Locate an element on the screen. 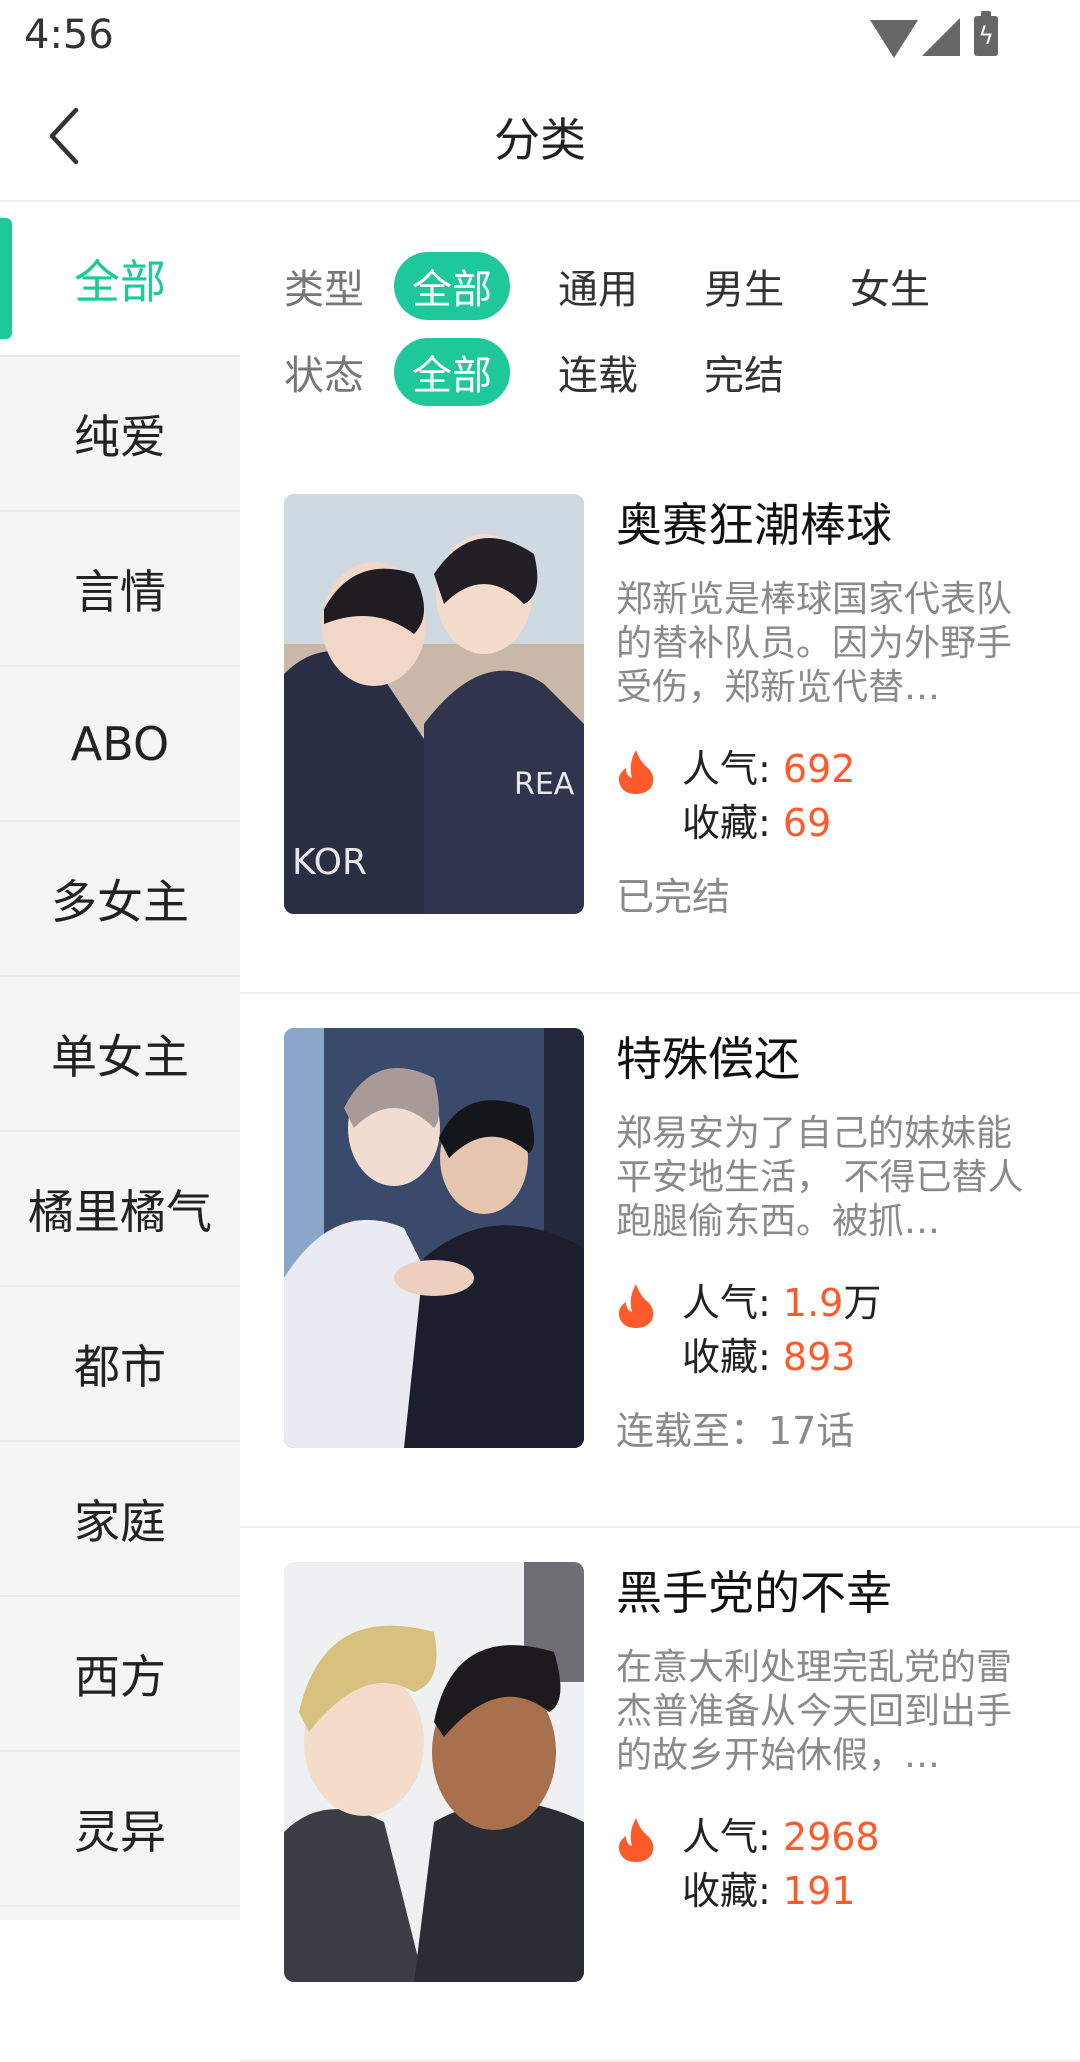 The height and width of the screenshot is (2062, 1080). favorites-value: 191 is located at coordinates (819, 1891).